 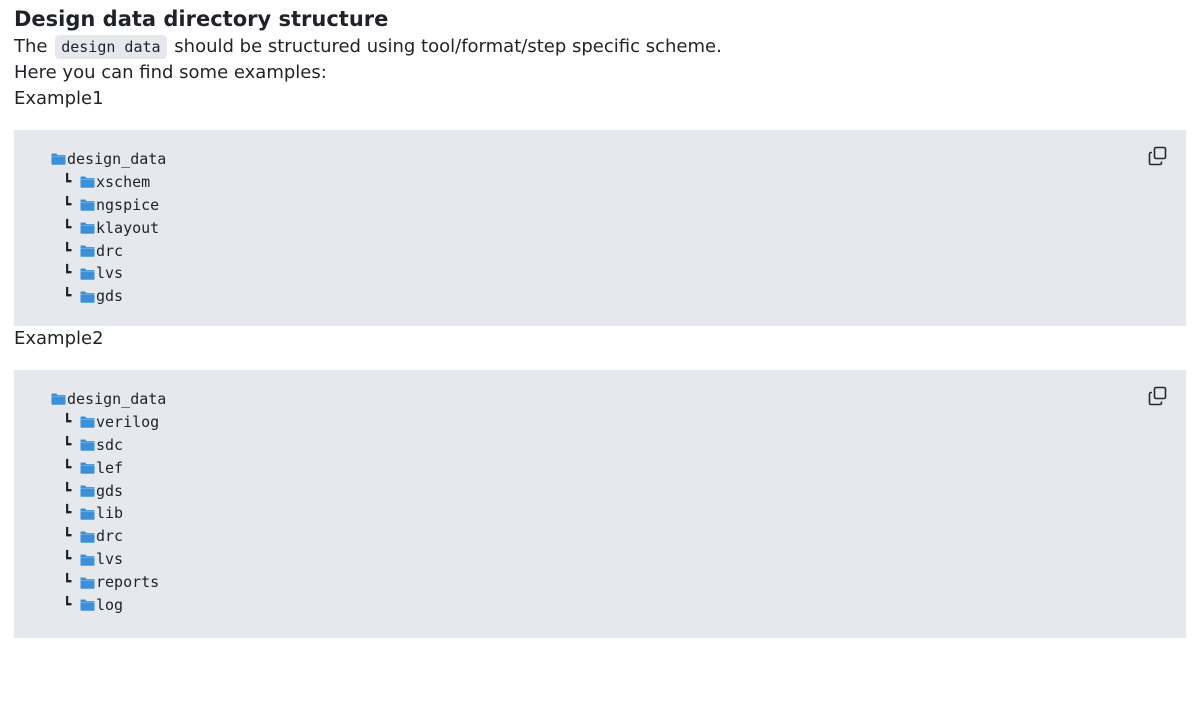 What do you see at coordinates (201, 19) in the screenshot?
I see `section-title: Design data directory structure` at bounding box center [201, 19].